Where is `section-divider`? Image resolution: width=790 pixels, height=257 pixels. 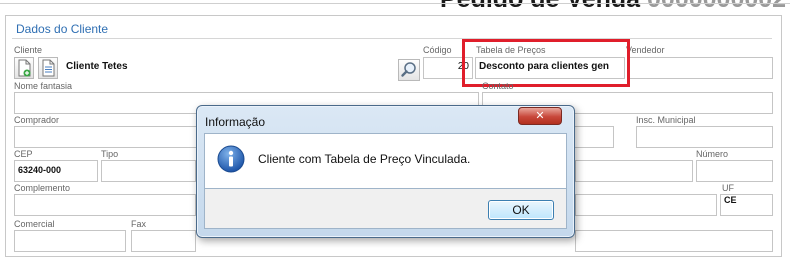 section-divider is located at coordinates (392, 38).